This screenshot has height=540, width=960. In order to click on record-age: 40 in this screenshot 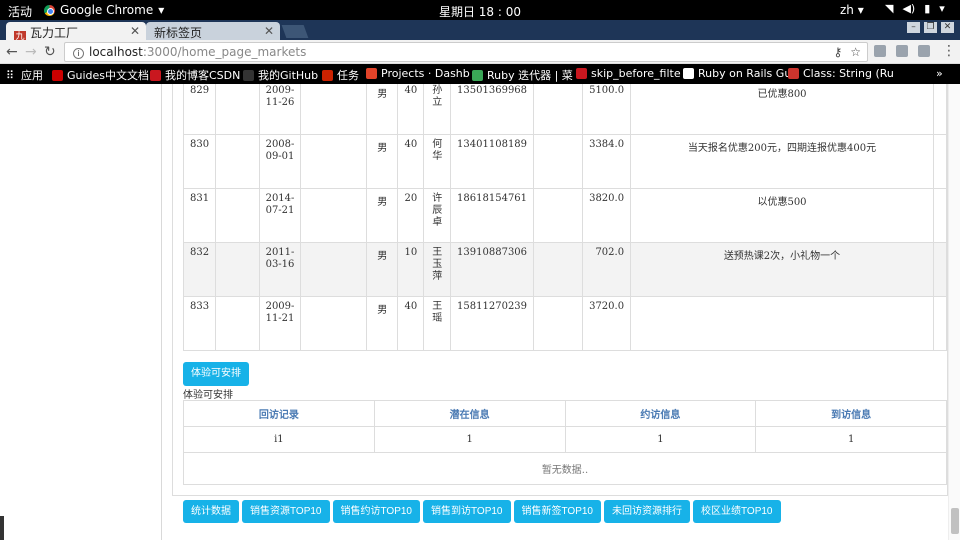, I will do `click(411, 161)`.